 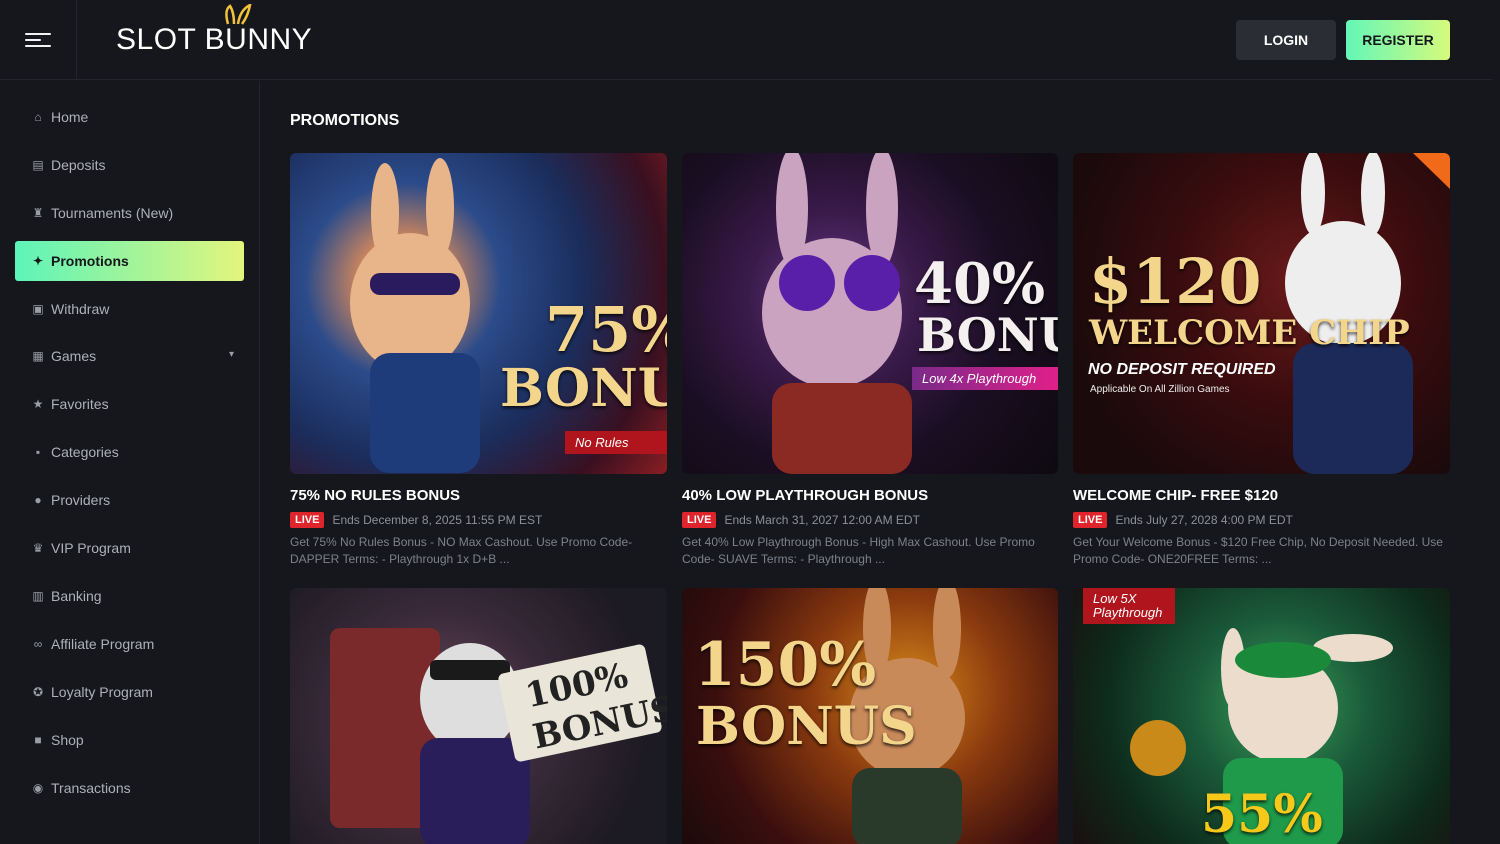 I want to click on promo-ends: Ends July 27, 2028 4:00 PM EDT, so click(x=1204, y=520).